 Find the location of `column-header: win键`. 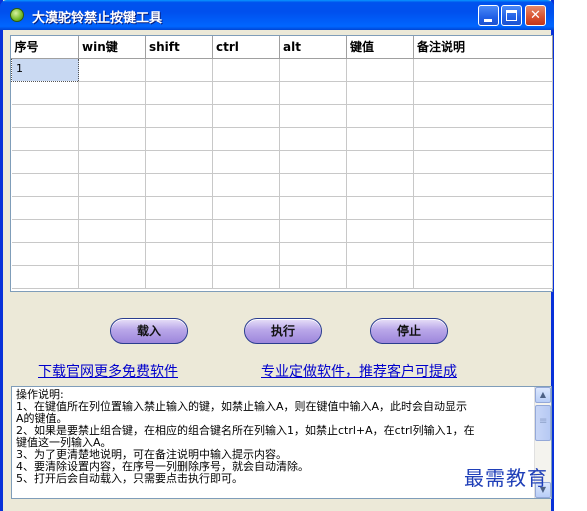

column-header: win键 is located at coordinates (112, 47).